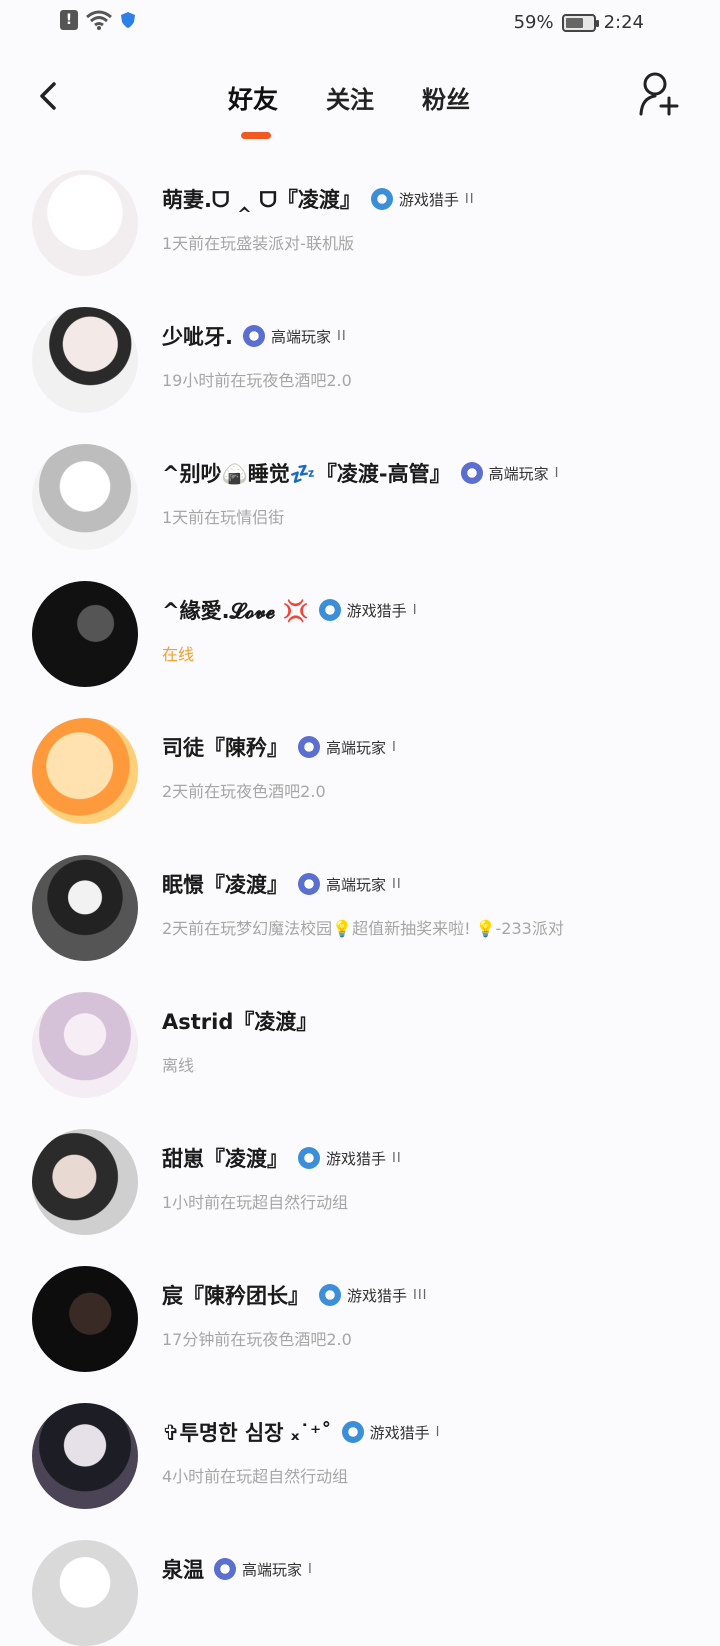 Image resolution: width=720 pixels, height=1646 pixels. I want to click on name-row: Astrid『凌渡』, so click(239, 1021).